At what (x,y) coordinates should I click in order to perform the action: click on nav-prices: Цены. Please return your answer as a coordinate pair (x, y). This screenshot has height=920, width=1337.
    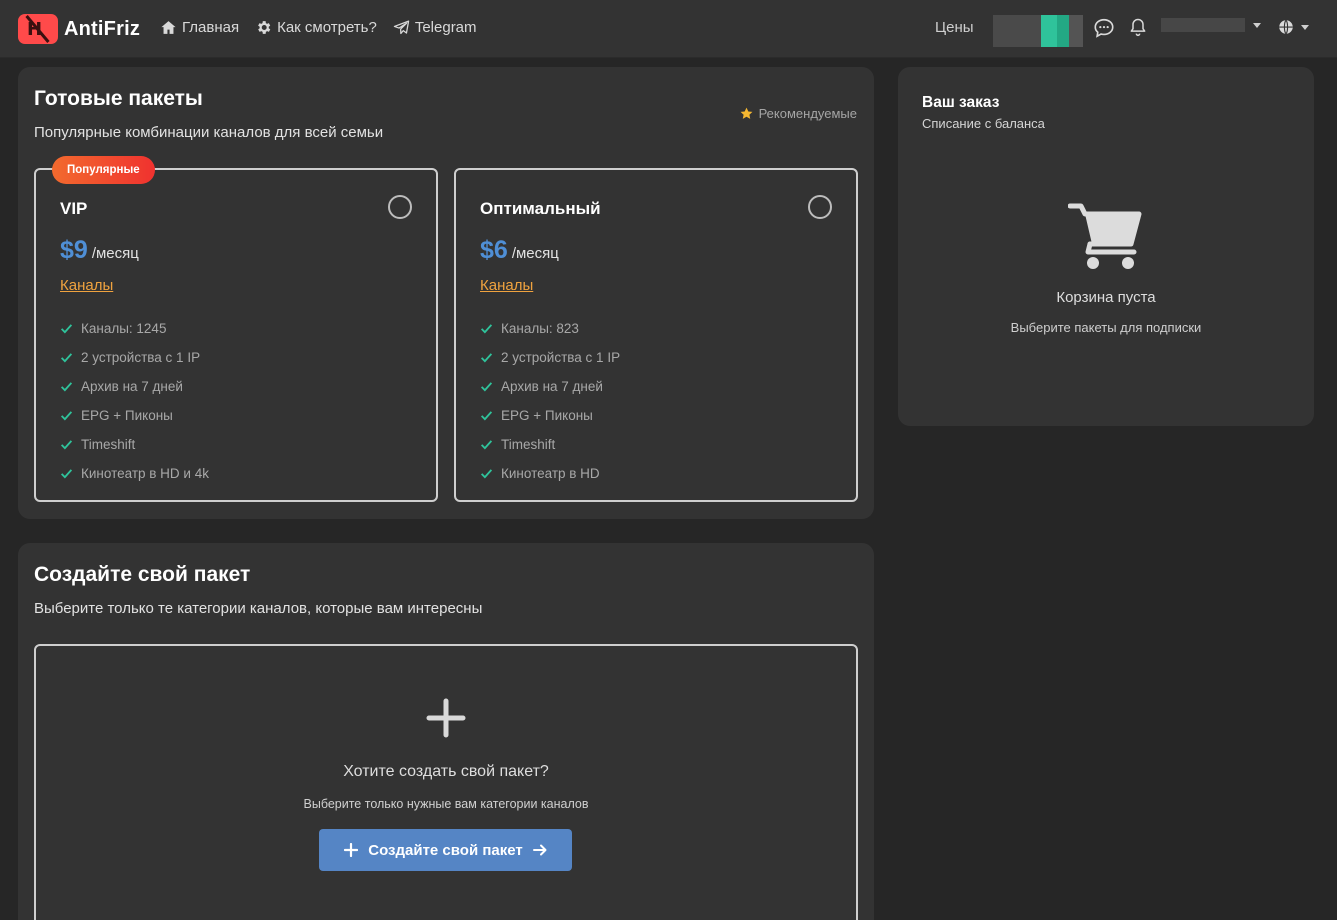
    Looking at the image, I should click on (954, 27).